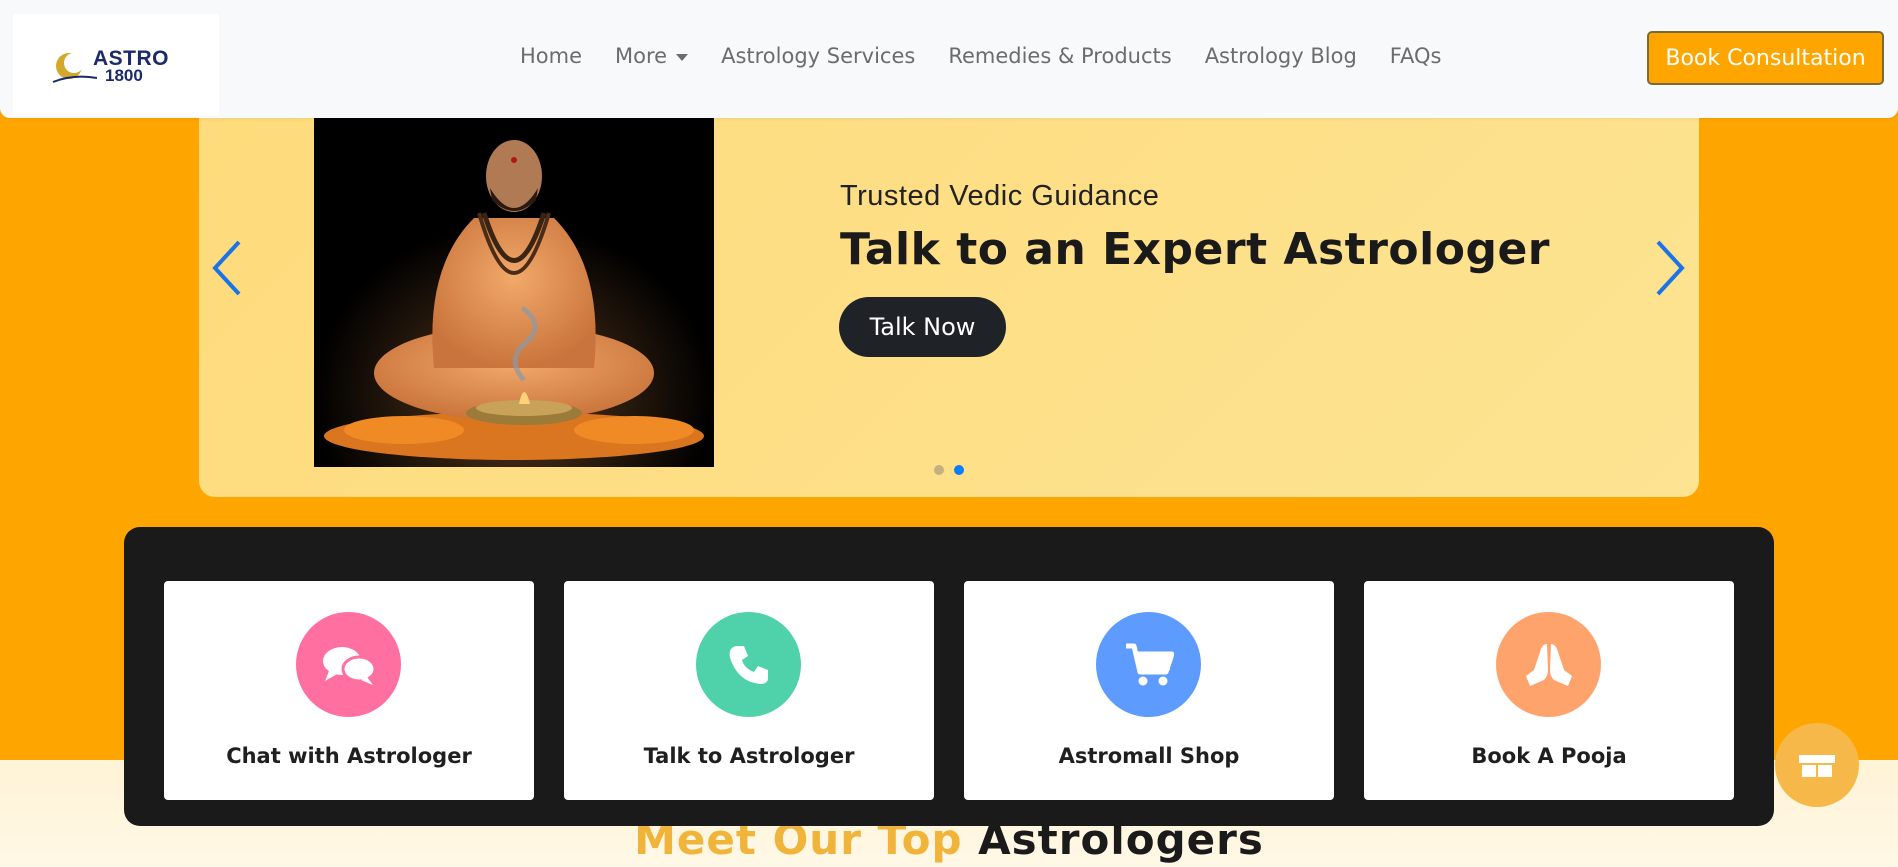  What do you see at coordinates (818, 56) in the screenshot?
I see `nav-astrology-services: Astrology Services` at bounding box center [818, 56].